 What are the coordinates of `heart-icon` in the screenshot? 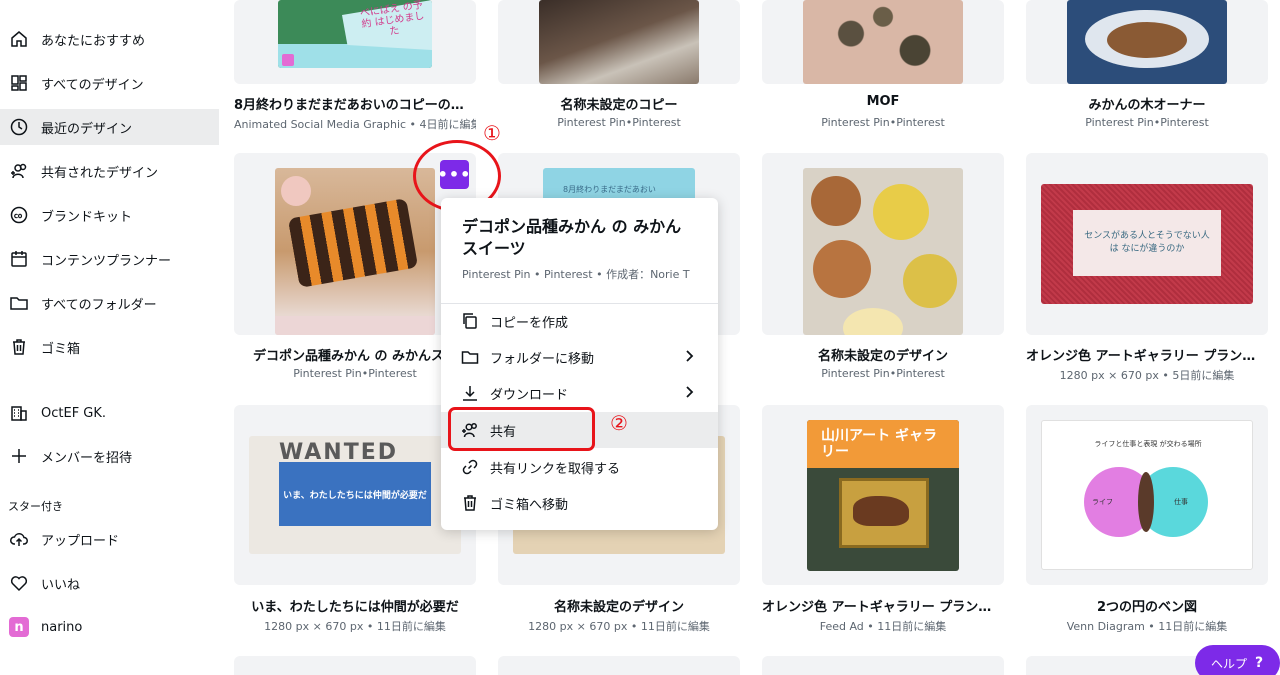 It's located at (19, 583).